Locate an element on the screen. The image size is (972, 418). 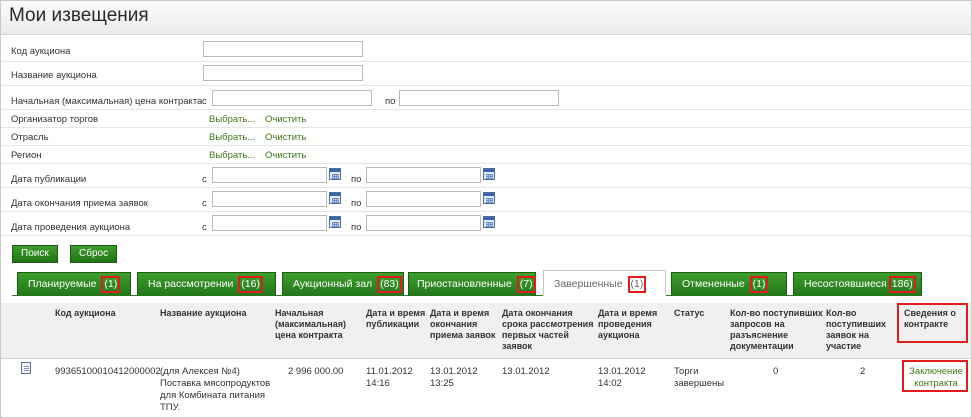
tab-failed: Несостоявшиеся 186) is located at coordinates (857, 284).